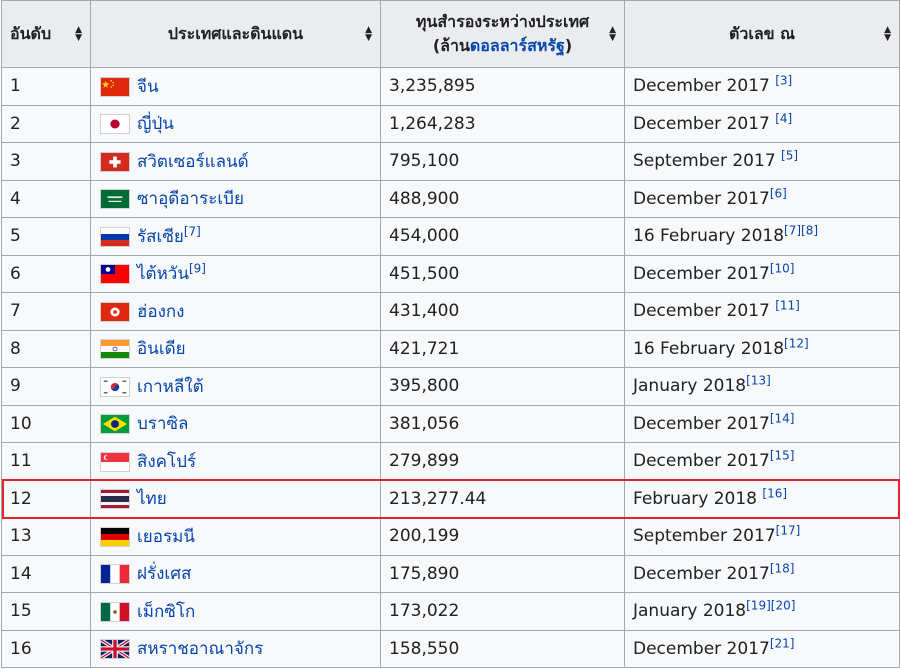  Describe the element at coordinates (801, 231) in the screenshot. I see `citation-link: [7][8]` at that location.